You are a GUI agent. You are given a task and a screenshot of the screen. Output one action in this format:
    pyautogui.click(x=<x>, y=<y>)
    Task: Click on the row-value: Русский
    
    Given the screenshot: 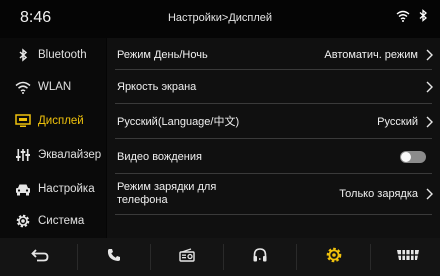 What is the action you would take?
    pyautogui.click(x=397, y=122)
    